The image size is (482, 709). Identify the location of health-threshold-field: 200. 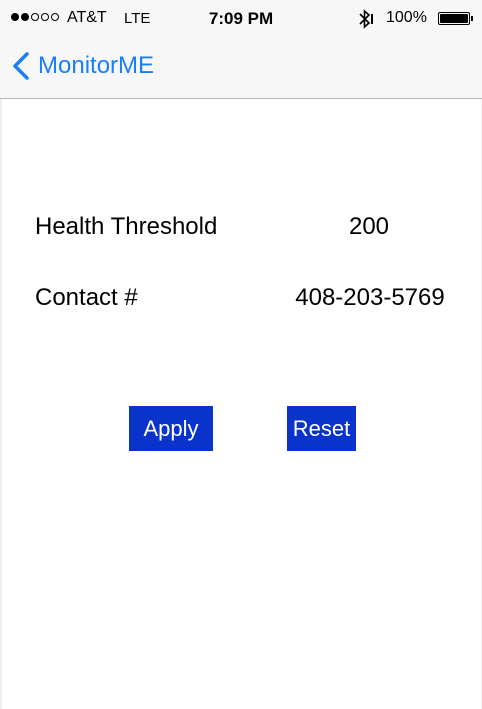
(369, 227).